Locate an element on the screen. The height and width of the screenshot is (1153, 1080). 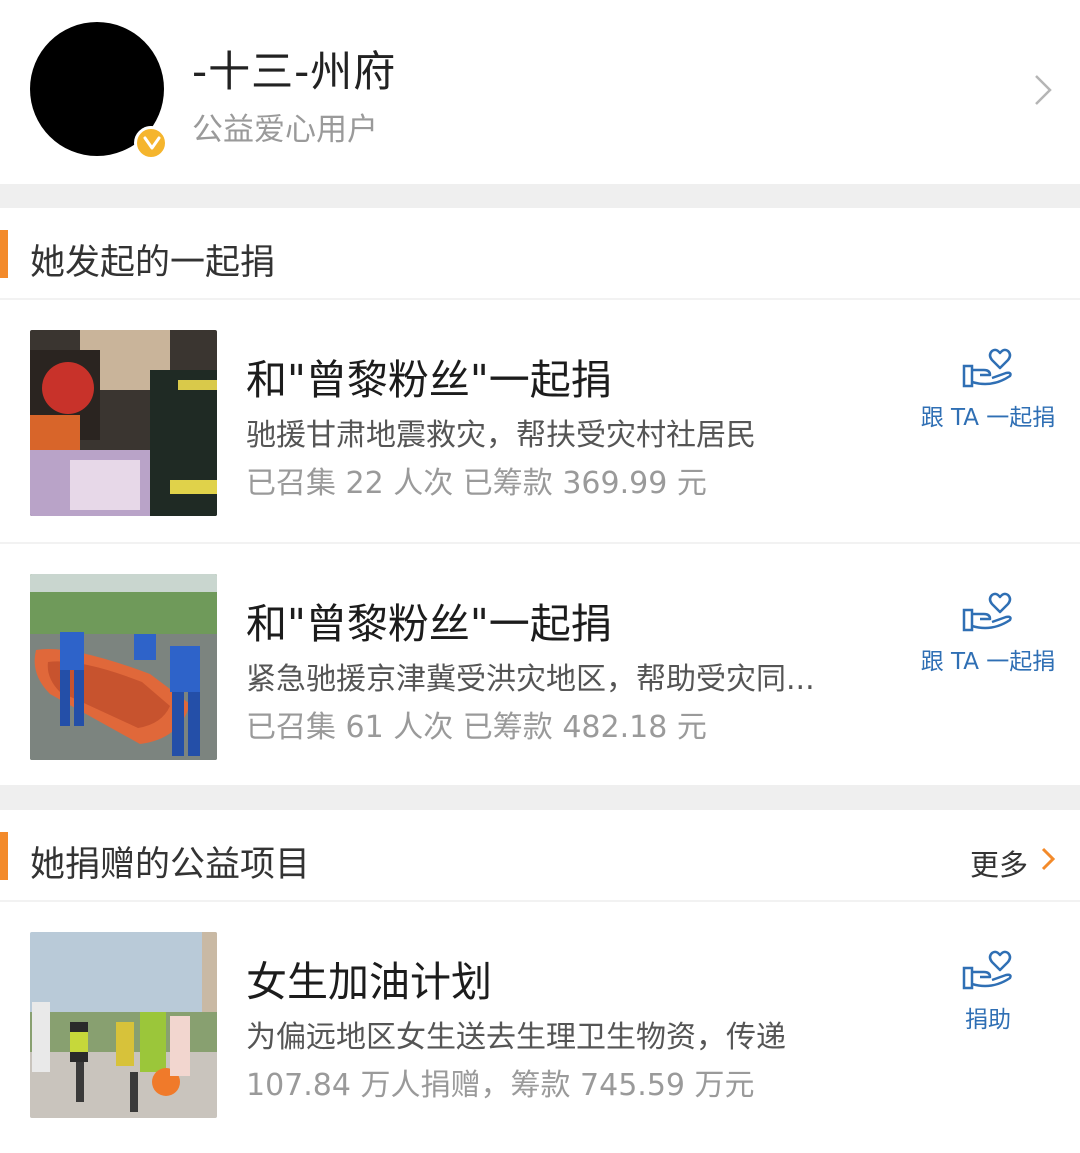
profile-name: -十三-州府 is located at coordinates (294, 71).